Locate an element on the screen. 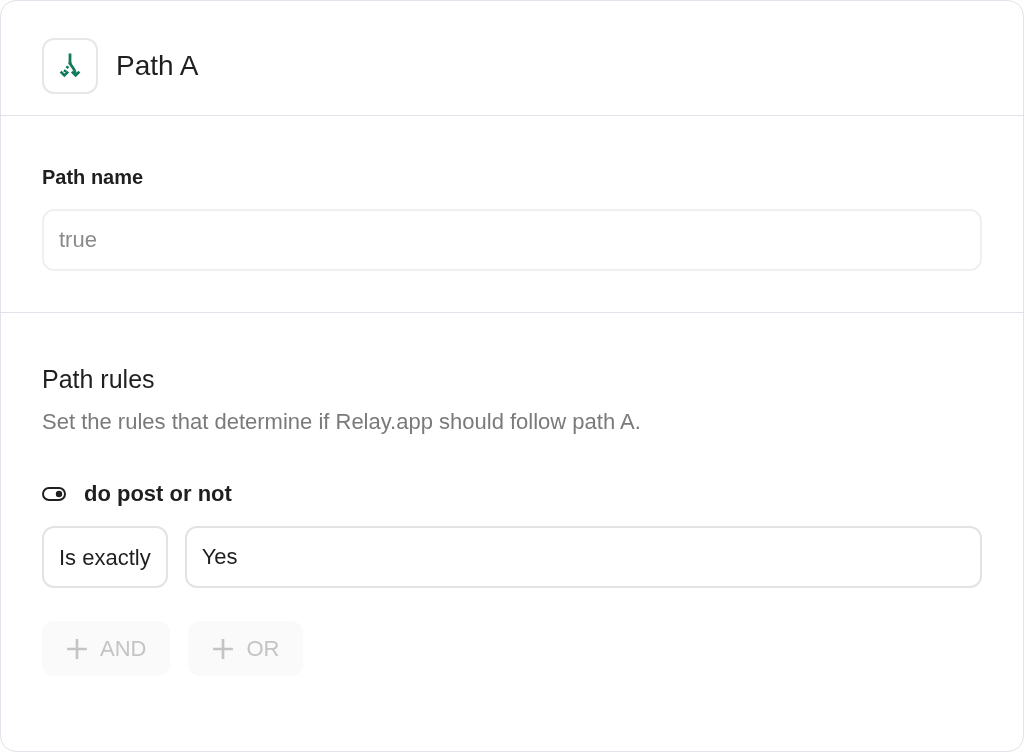 This screenshot has width=1024, height=752. path-title: Path A is located at coordinates (157, 66).